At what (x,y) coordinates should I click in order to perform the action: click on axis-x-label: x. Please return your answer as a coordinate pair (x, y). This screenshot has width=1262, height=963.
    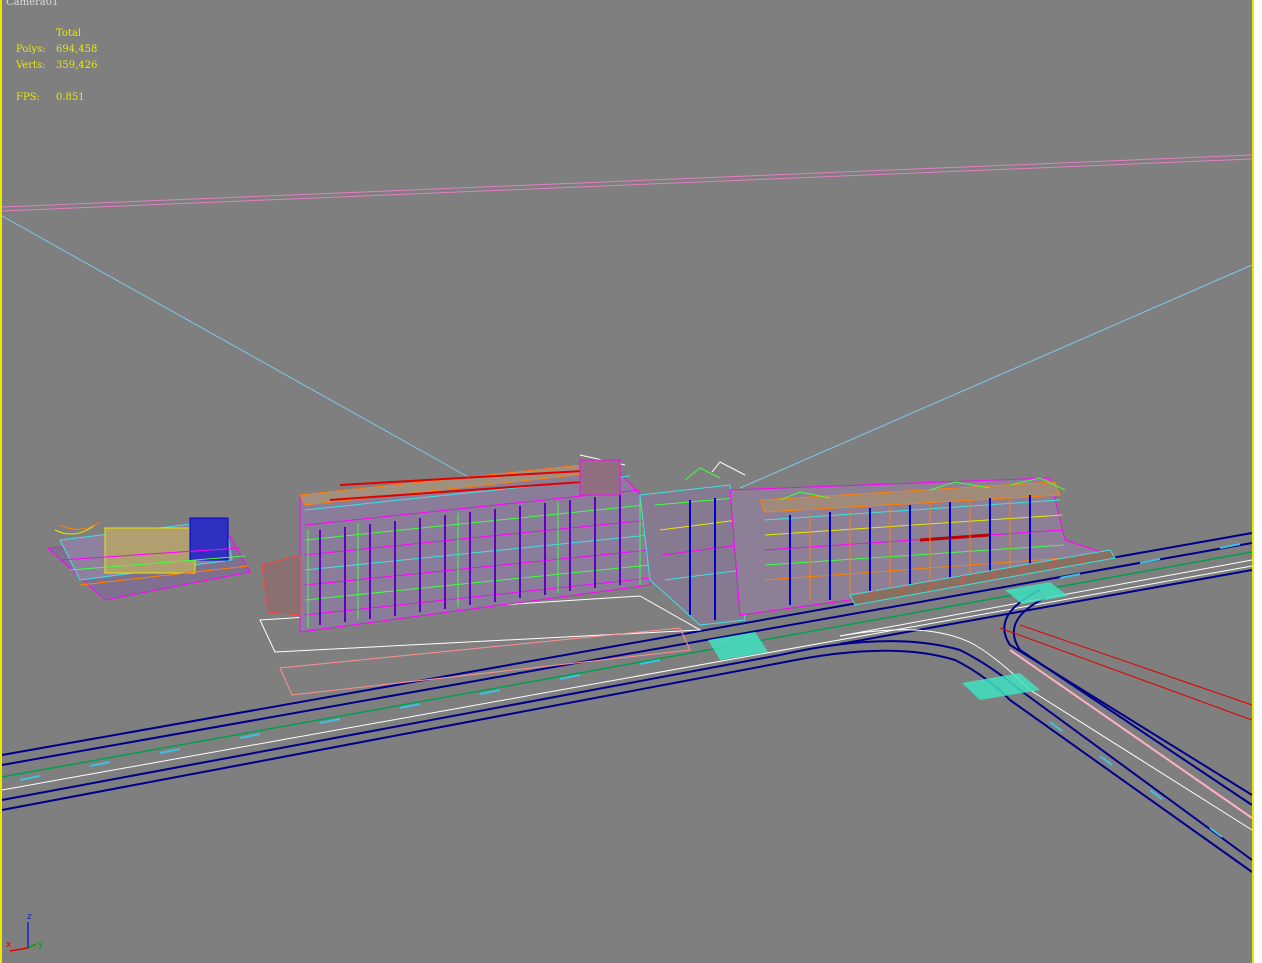
    Looking at the image, I should click on (9, 945).